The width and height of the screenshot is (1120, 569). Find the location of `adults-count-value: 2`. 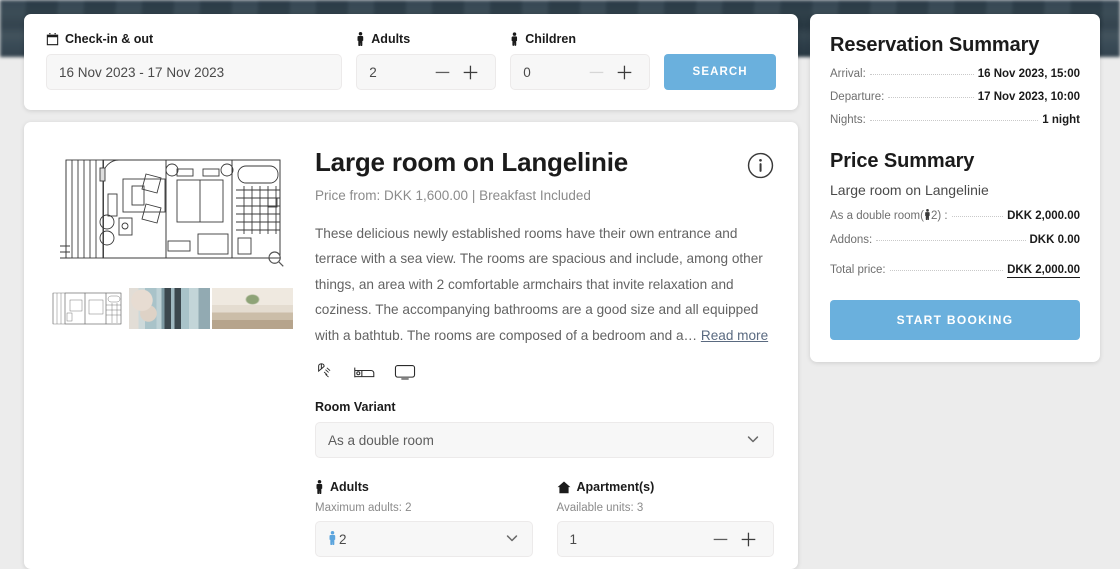

adults-count-value: 2 is located at coordinates (373, 72).